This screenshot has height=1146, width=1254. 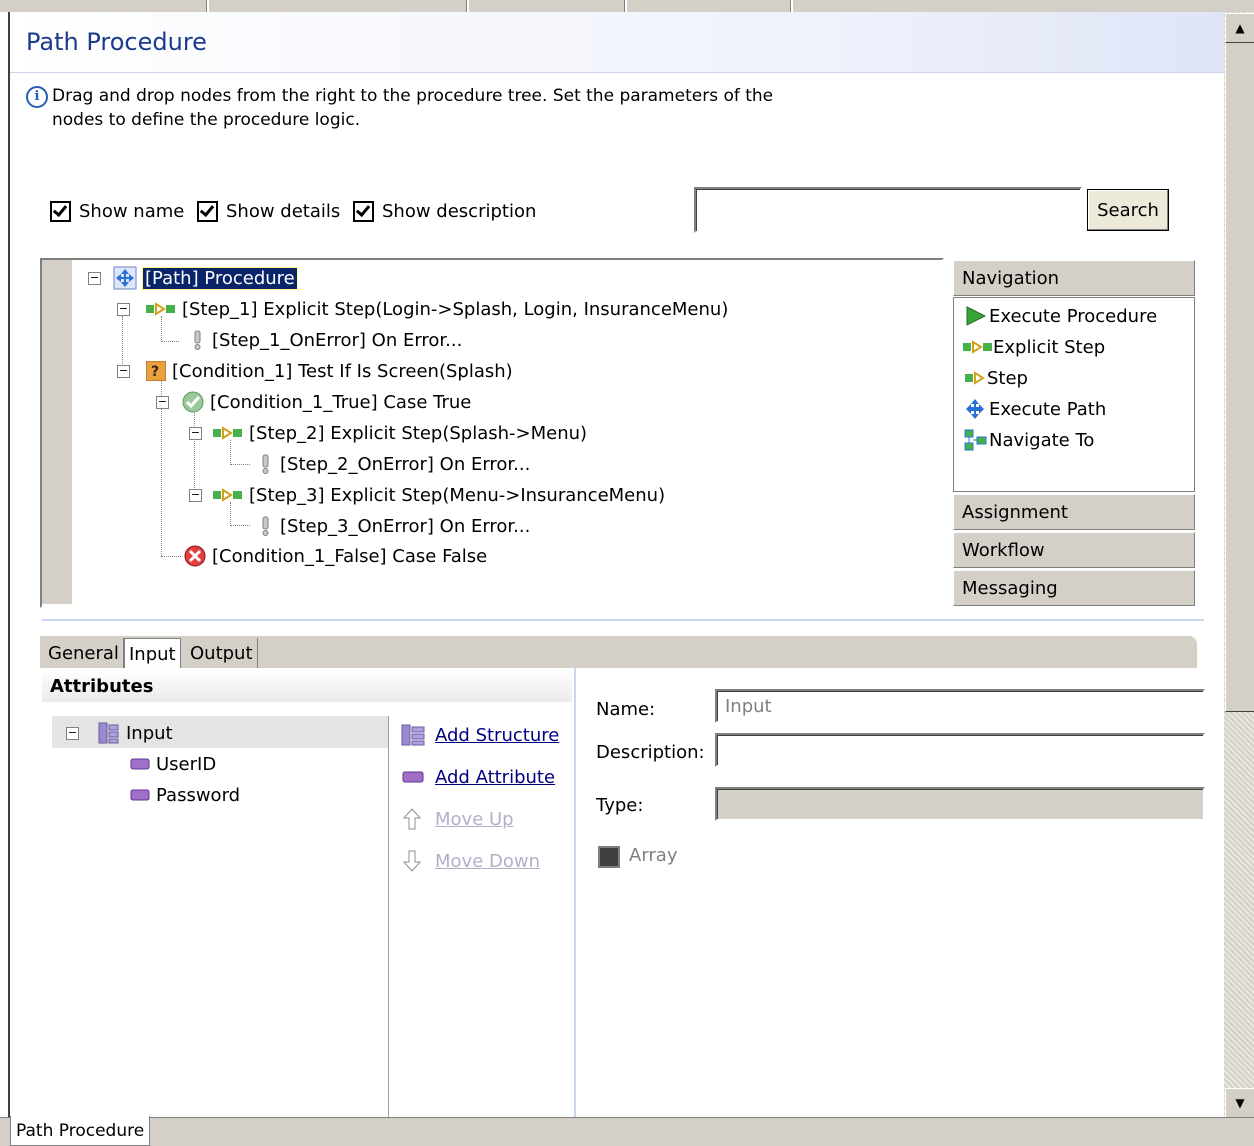 What do you see at coordinates (412, 819) in the screenshot?
I see `arrow-up-icon` at bounding box center [412, 819].